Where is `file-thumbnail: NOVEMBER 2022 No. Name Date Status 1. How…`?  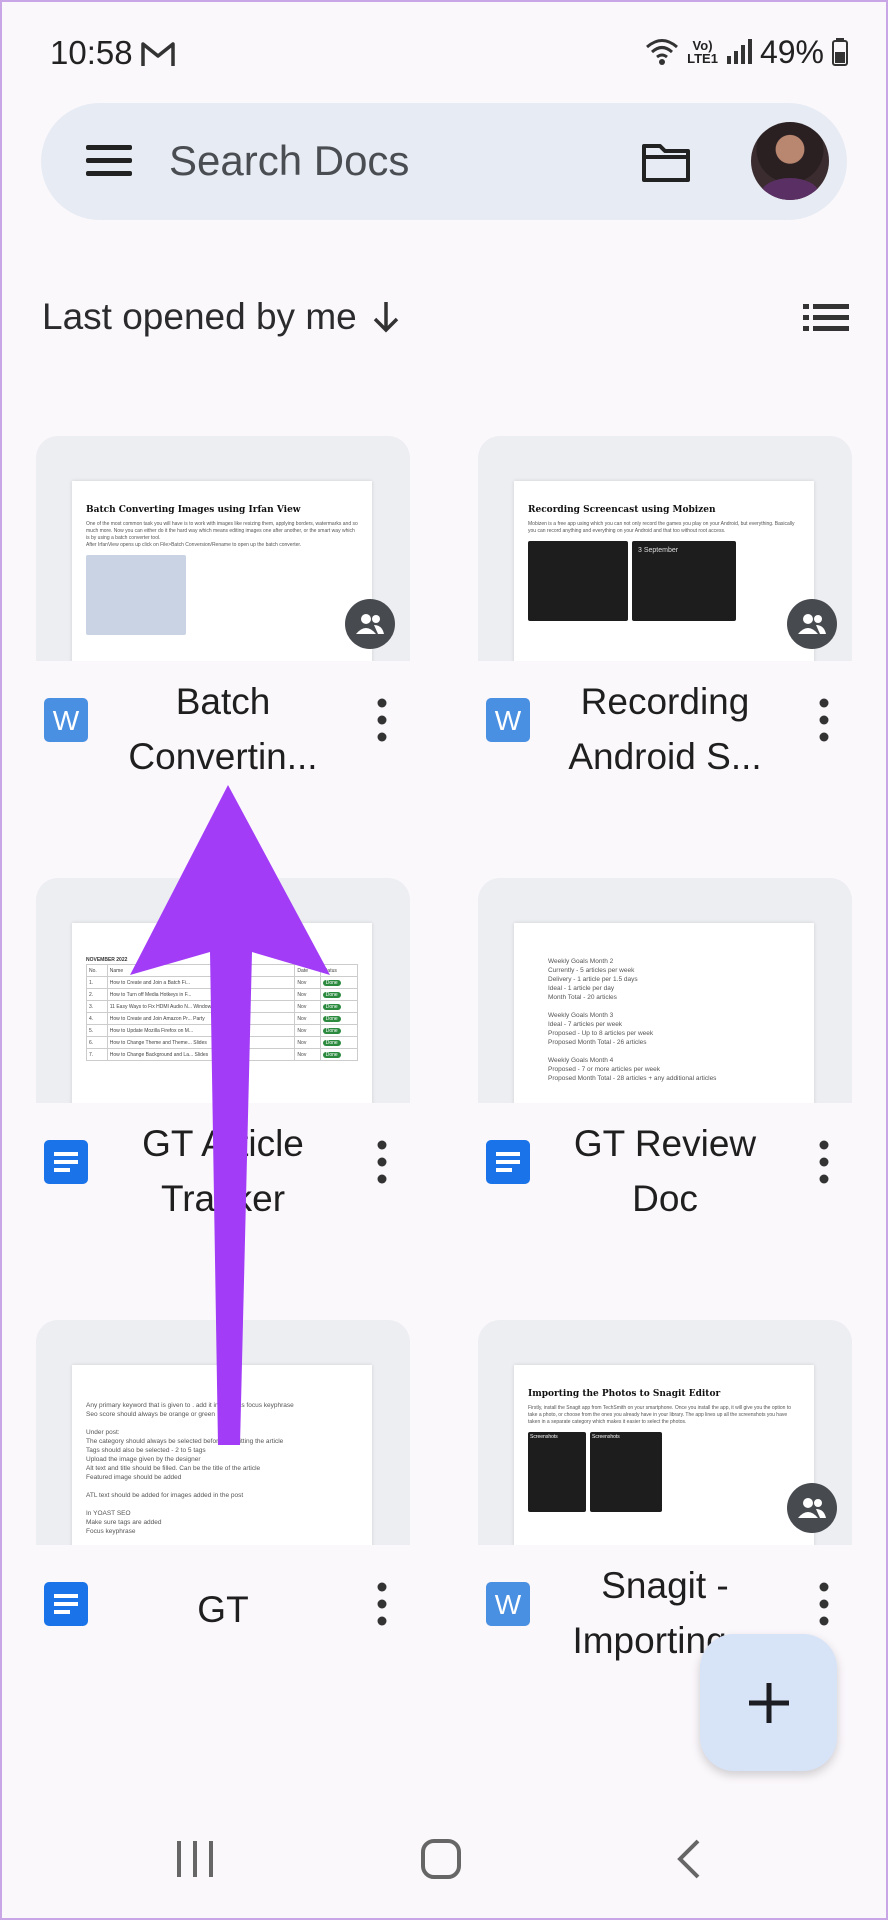 file-thumbnail: NOVEMBER 2022 No. Name Date Status 1. How… is located at coordinates (223, 990).